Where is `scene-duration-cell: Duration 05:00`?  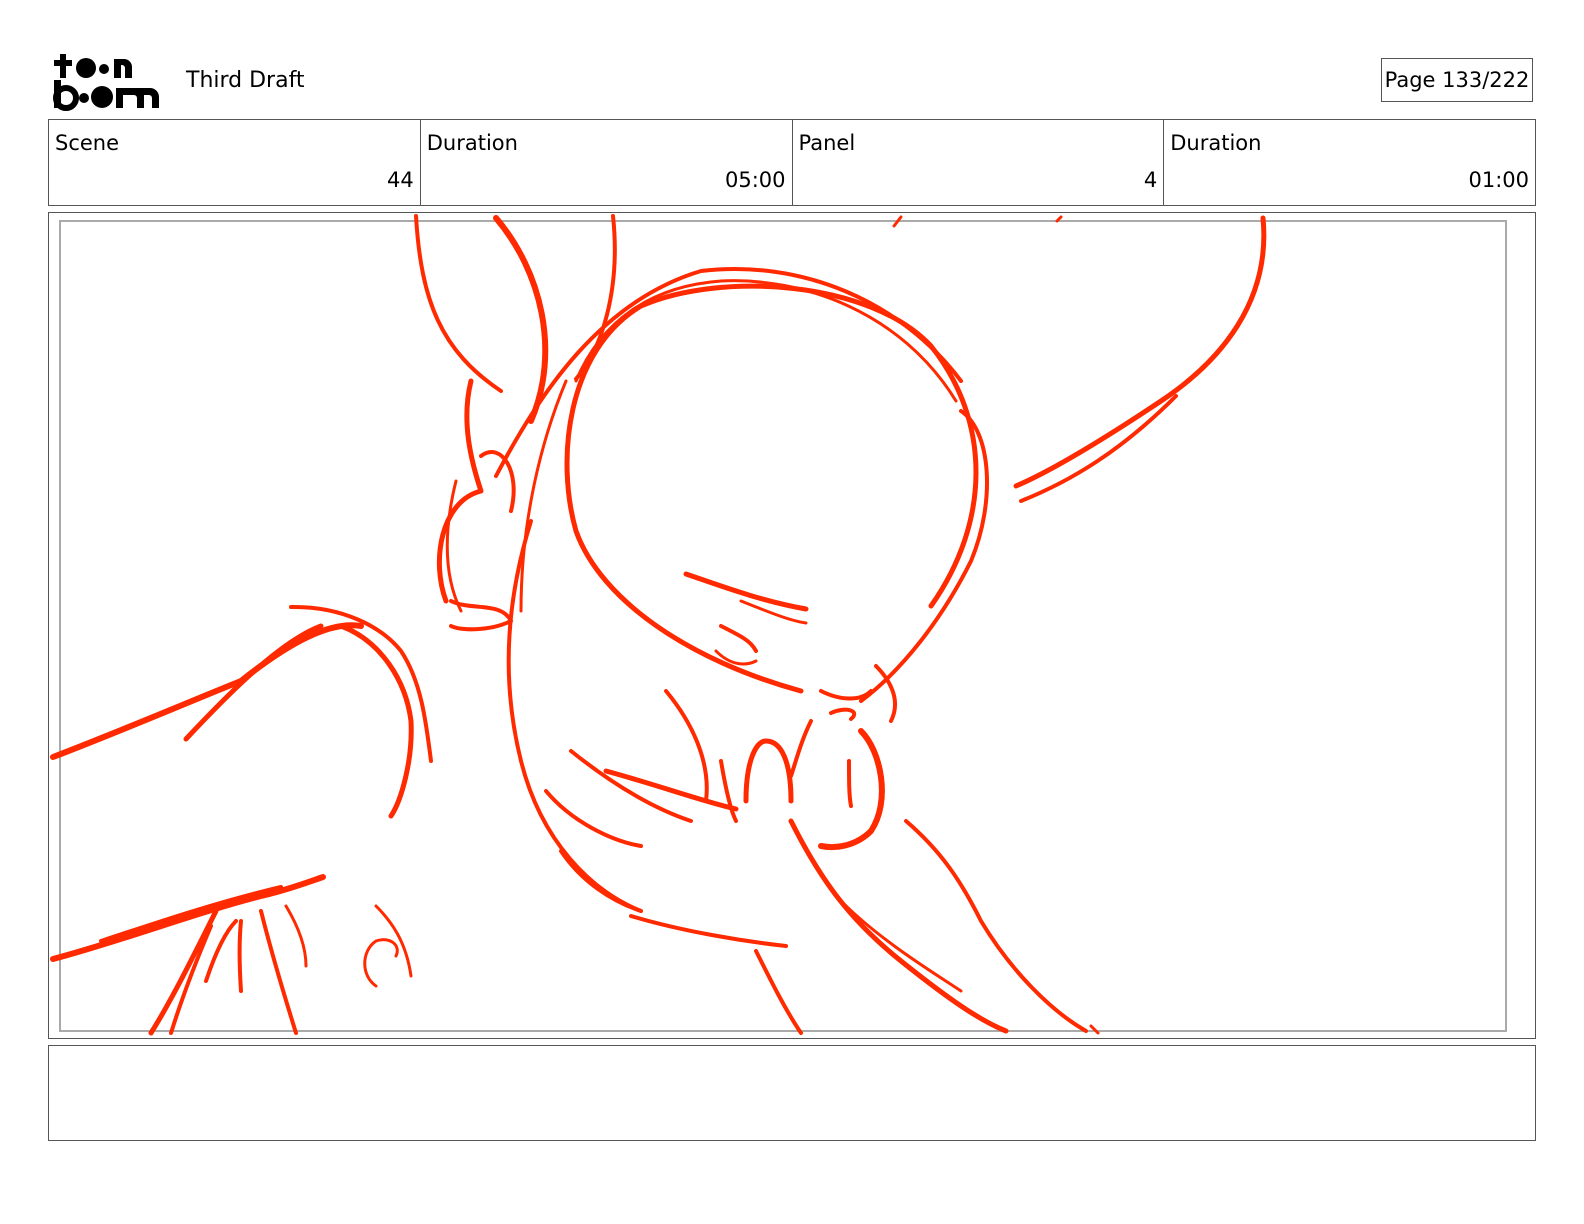
scene-duration-cell: Duration 05:00 is located at coordinates (605, 162).